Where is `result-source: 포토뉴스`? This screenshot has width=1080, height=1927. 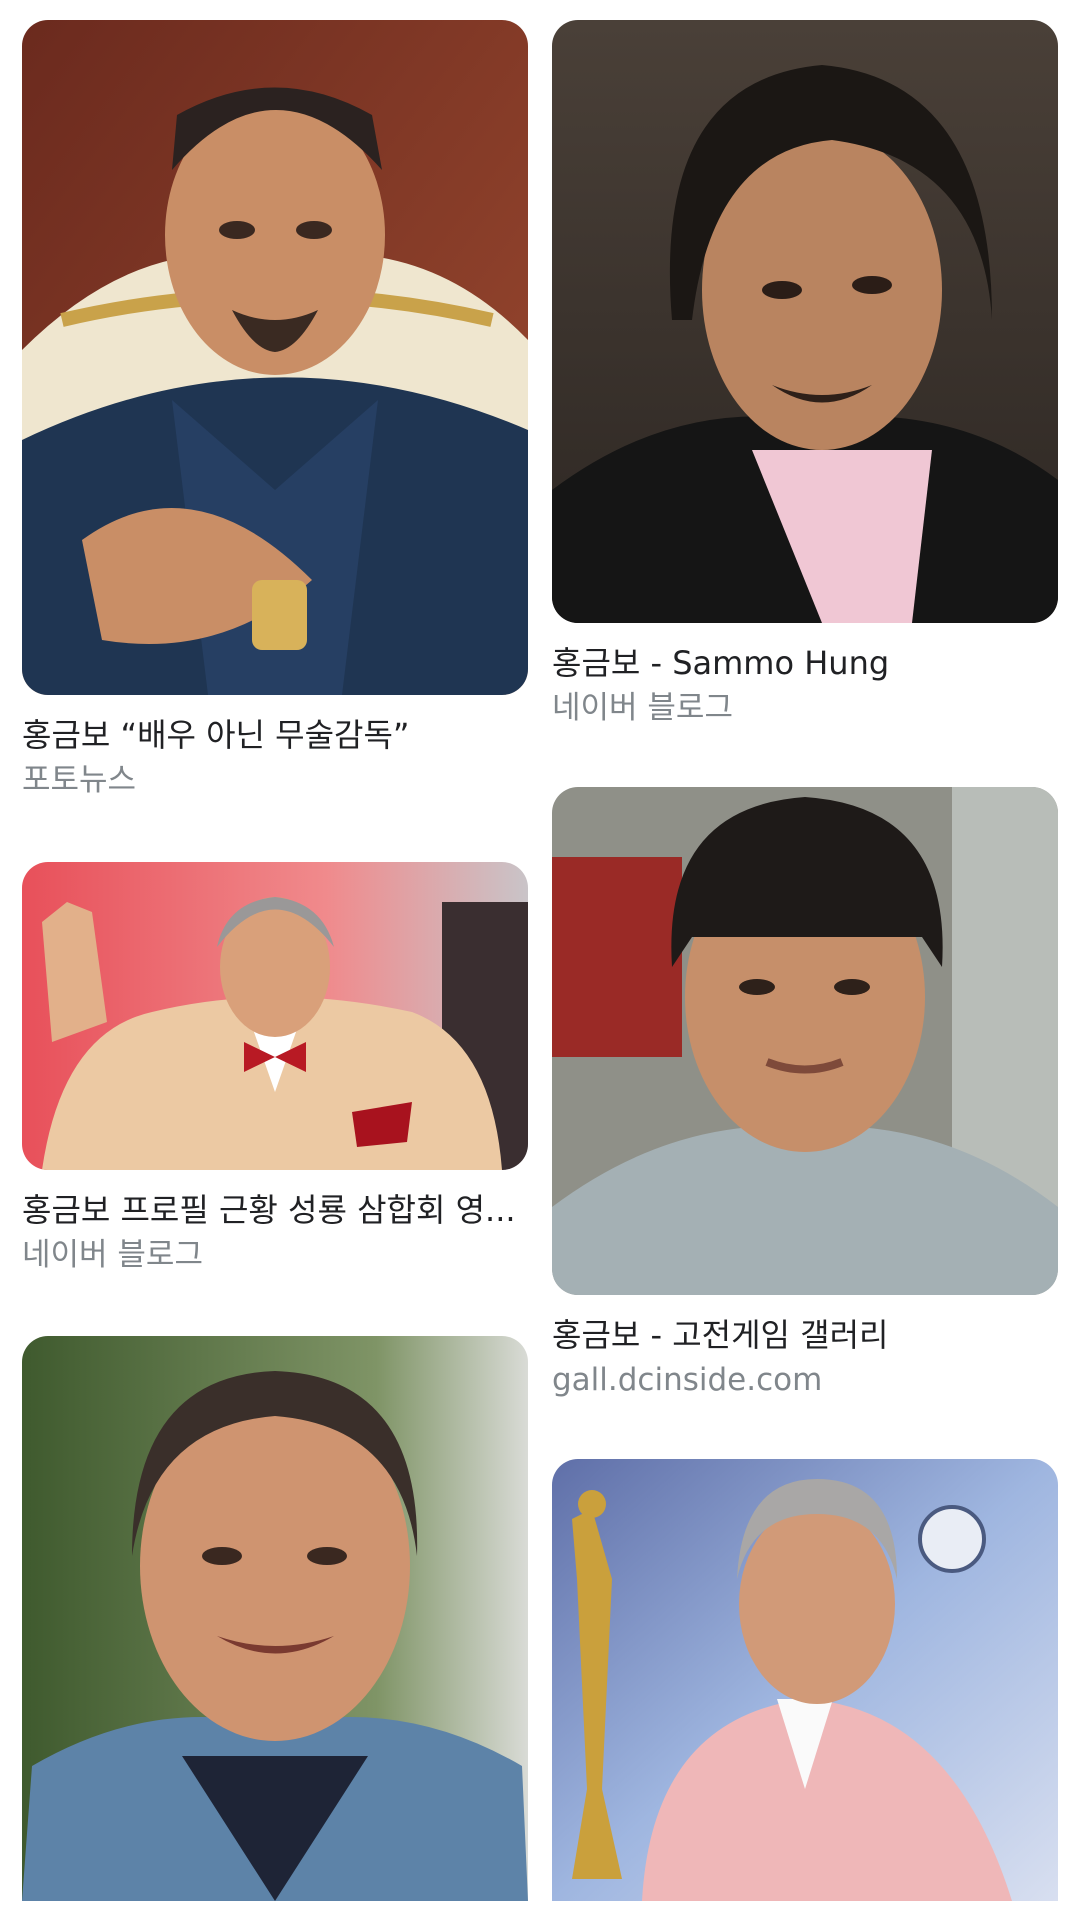 result-source: 포토뉴스 is located at coordinates (79, 780).